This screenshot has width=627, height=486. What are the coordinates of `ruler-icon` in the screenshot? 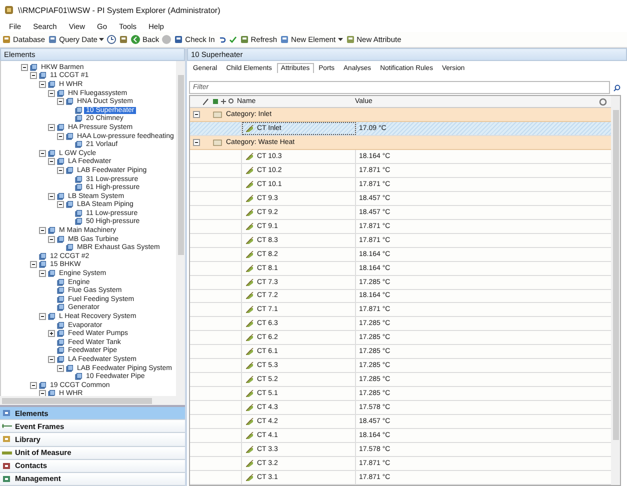 It's located at (7, 452).